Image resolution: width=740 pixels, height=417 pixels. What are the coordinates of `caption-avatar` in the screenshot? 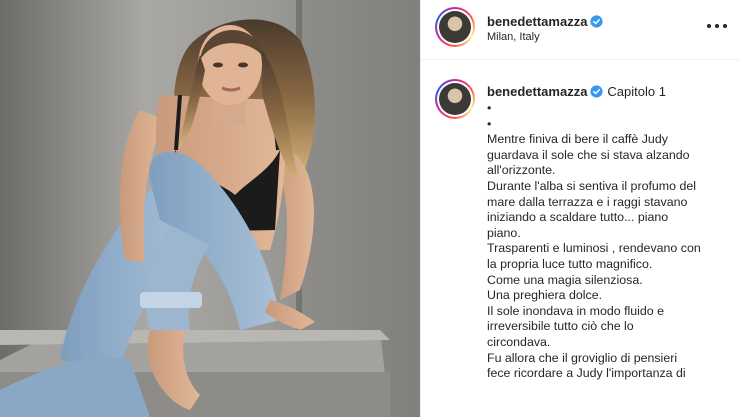 It's located at (455, 99).